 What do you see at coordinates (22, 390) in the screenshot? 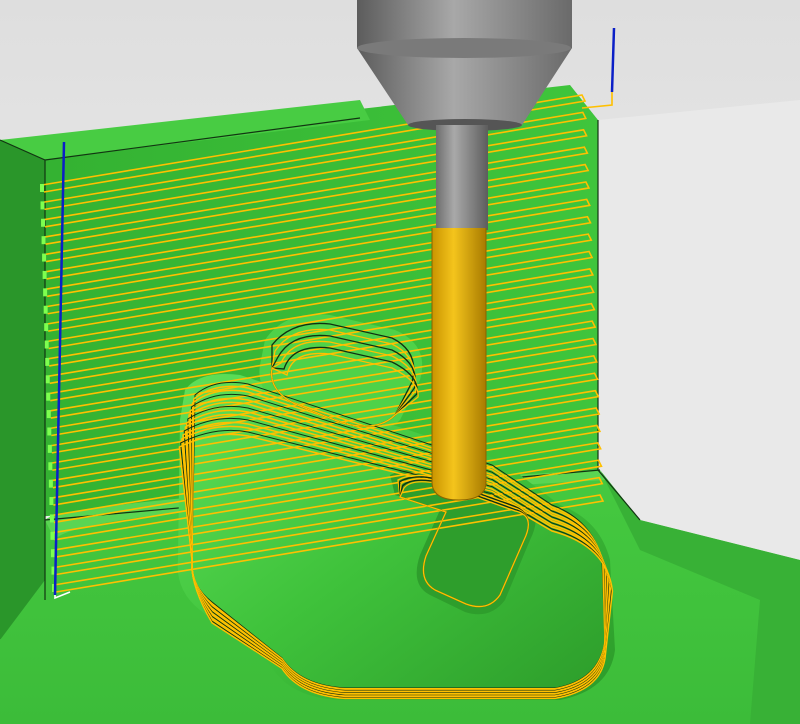
I see `workpiece-left-face` at bounding box center [22, 390].